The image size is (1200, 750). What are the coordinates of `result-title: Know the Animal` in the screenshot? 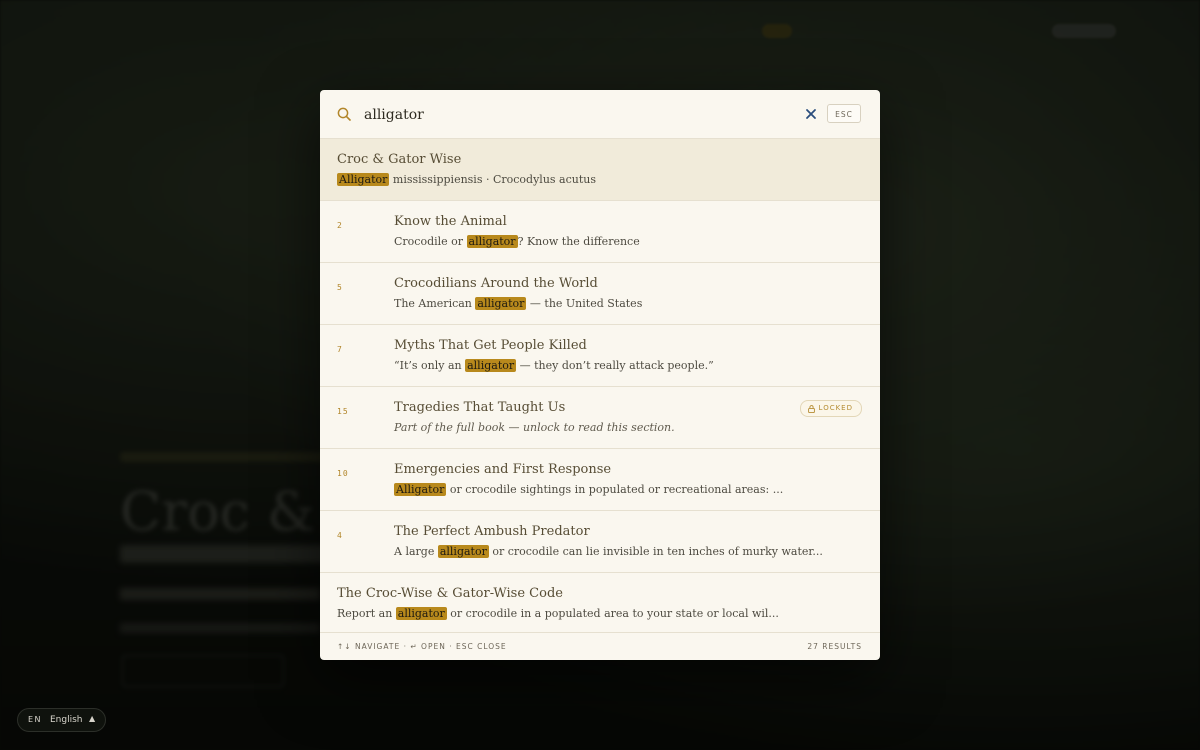 It's located at (450, 221).